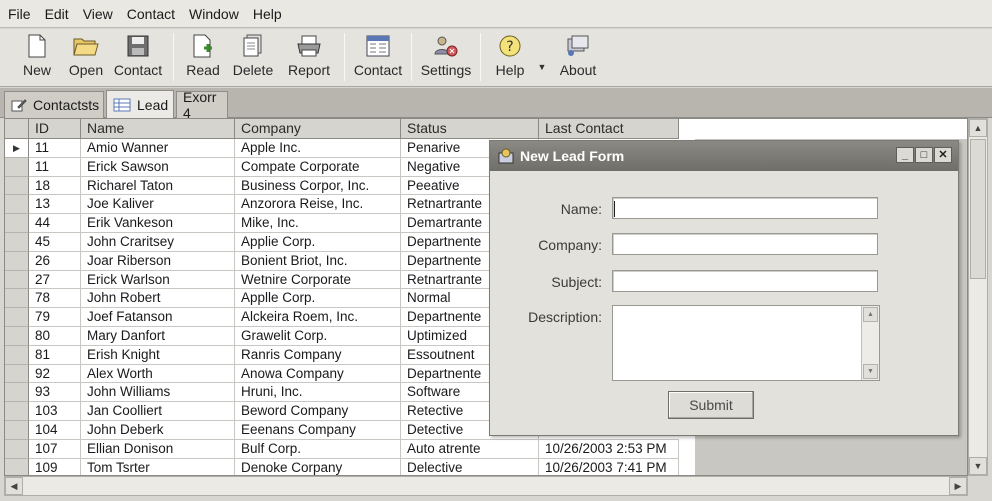 The image size is (992, 501). I want to click on cell-company: Mike, Inc., so click(318, 223).